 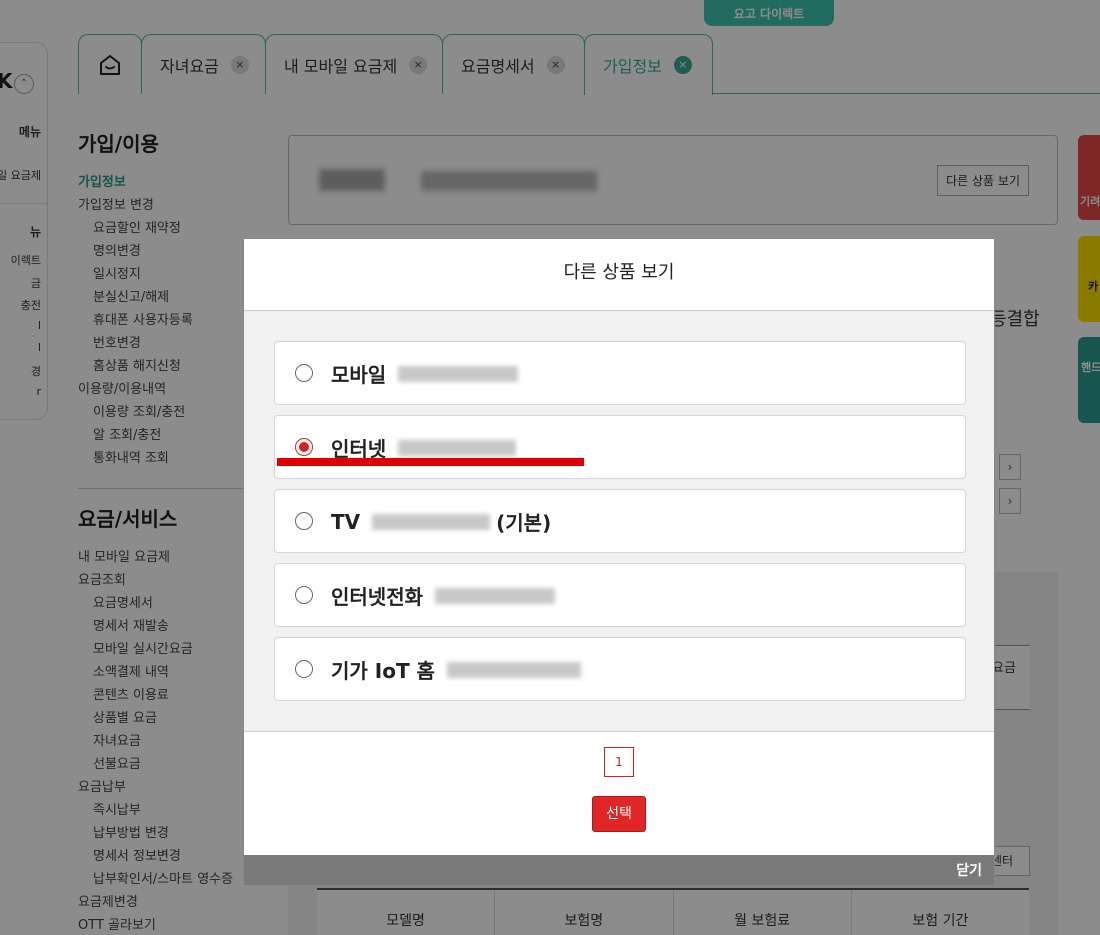 What do you see at coordinates (430, 462) in the screenshot?
I see `red-annotation-underline` at bounding box center [430, 462].